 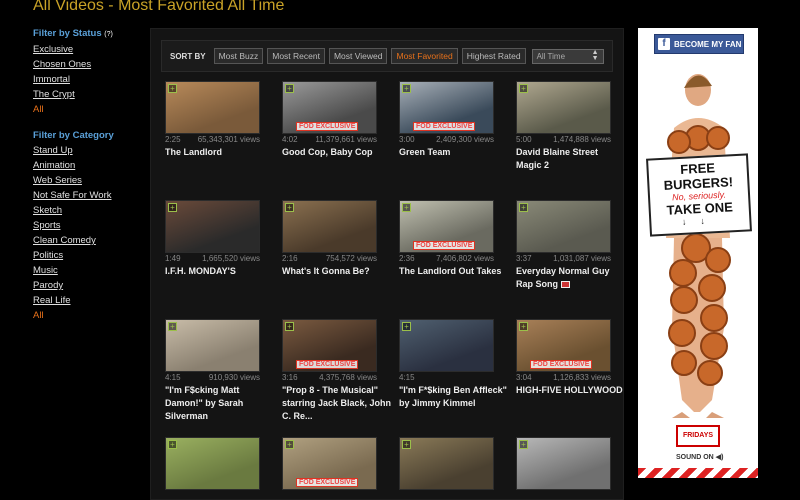 What do you see at coordinates (454, 271) in the screenshot?
I see `video-title: The Landlord Out Takes` at bounding box center [454, 271].